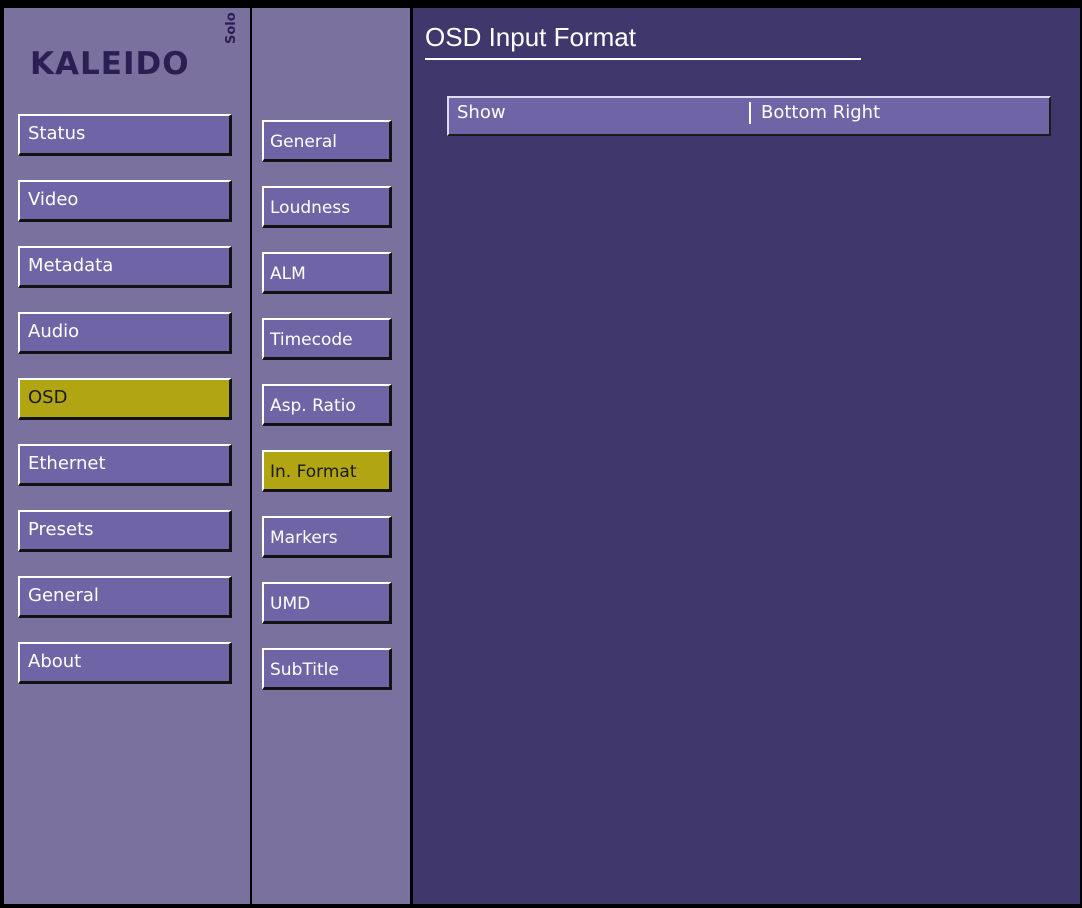 This screenshot has width=1082, height=908. I want to click on submenu-umd-button: UMD, so click(327, 603).